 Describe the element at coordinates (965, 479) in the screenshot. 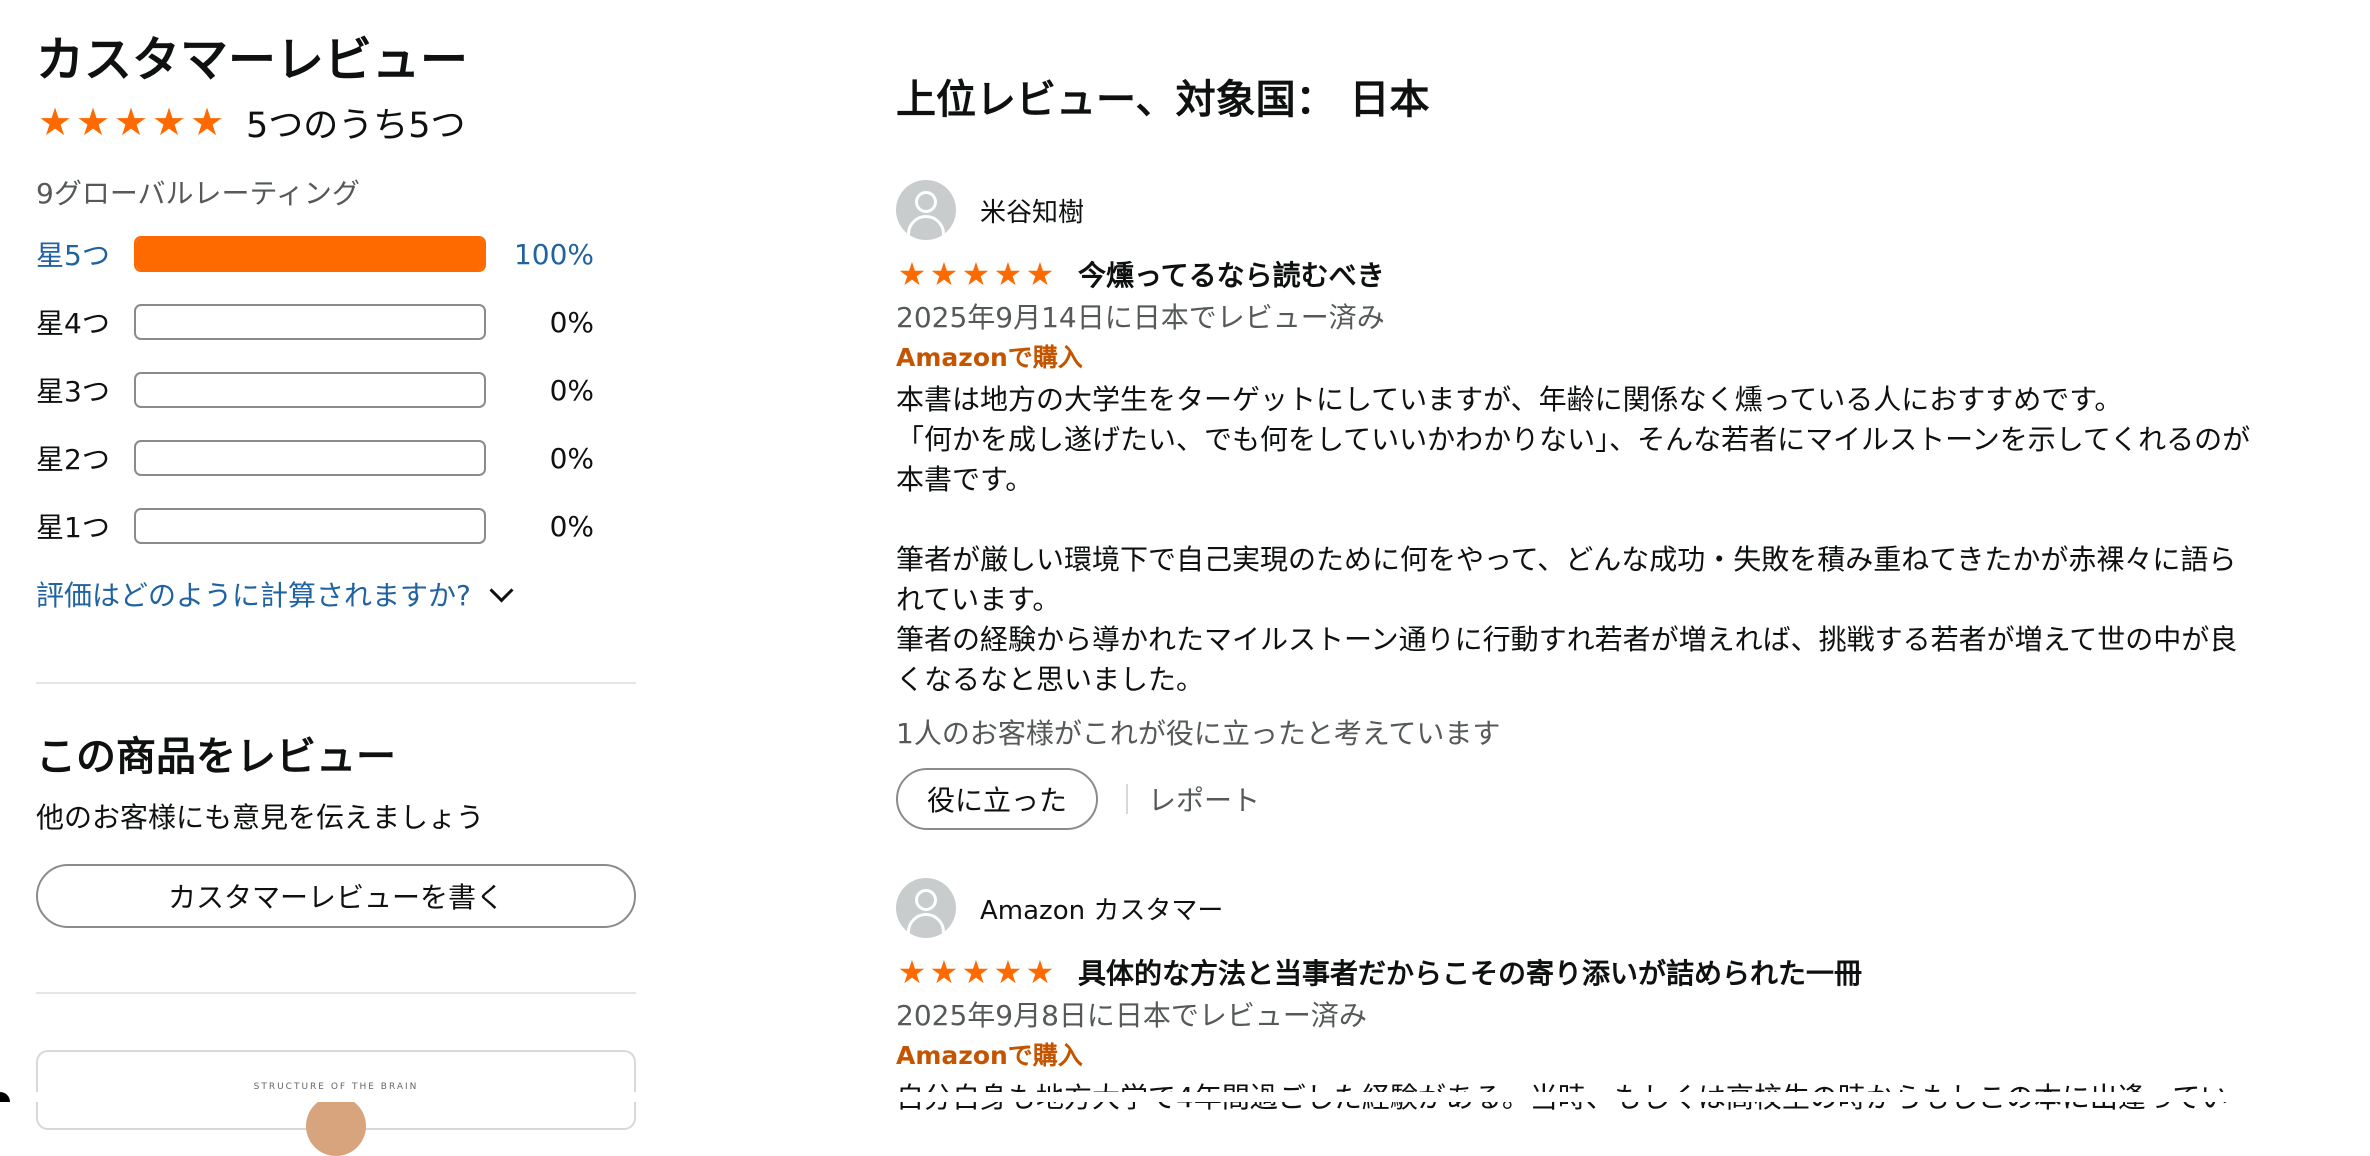

I see `review-line: 本書です。` at that location.